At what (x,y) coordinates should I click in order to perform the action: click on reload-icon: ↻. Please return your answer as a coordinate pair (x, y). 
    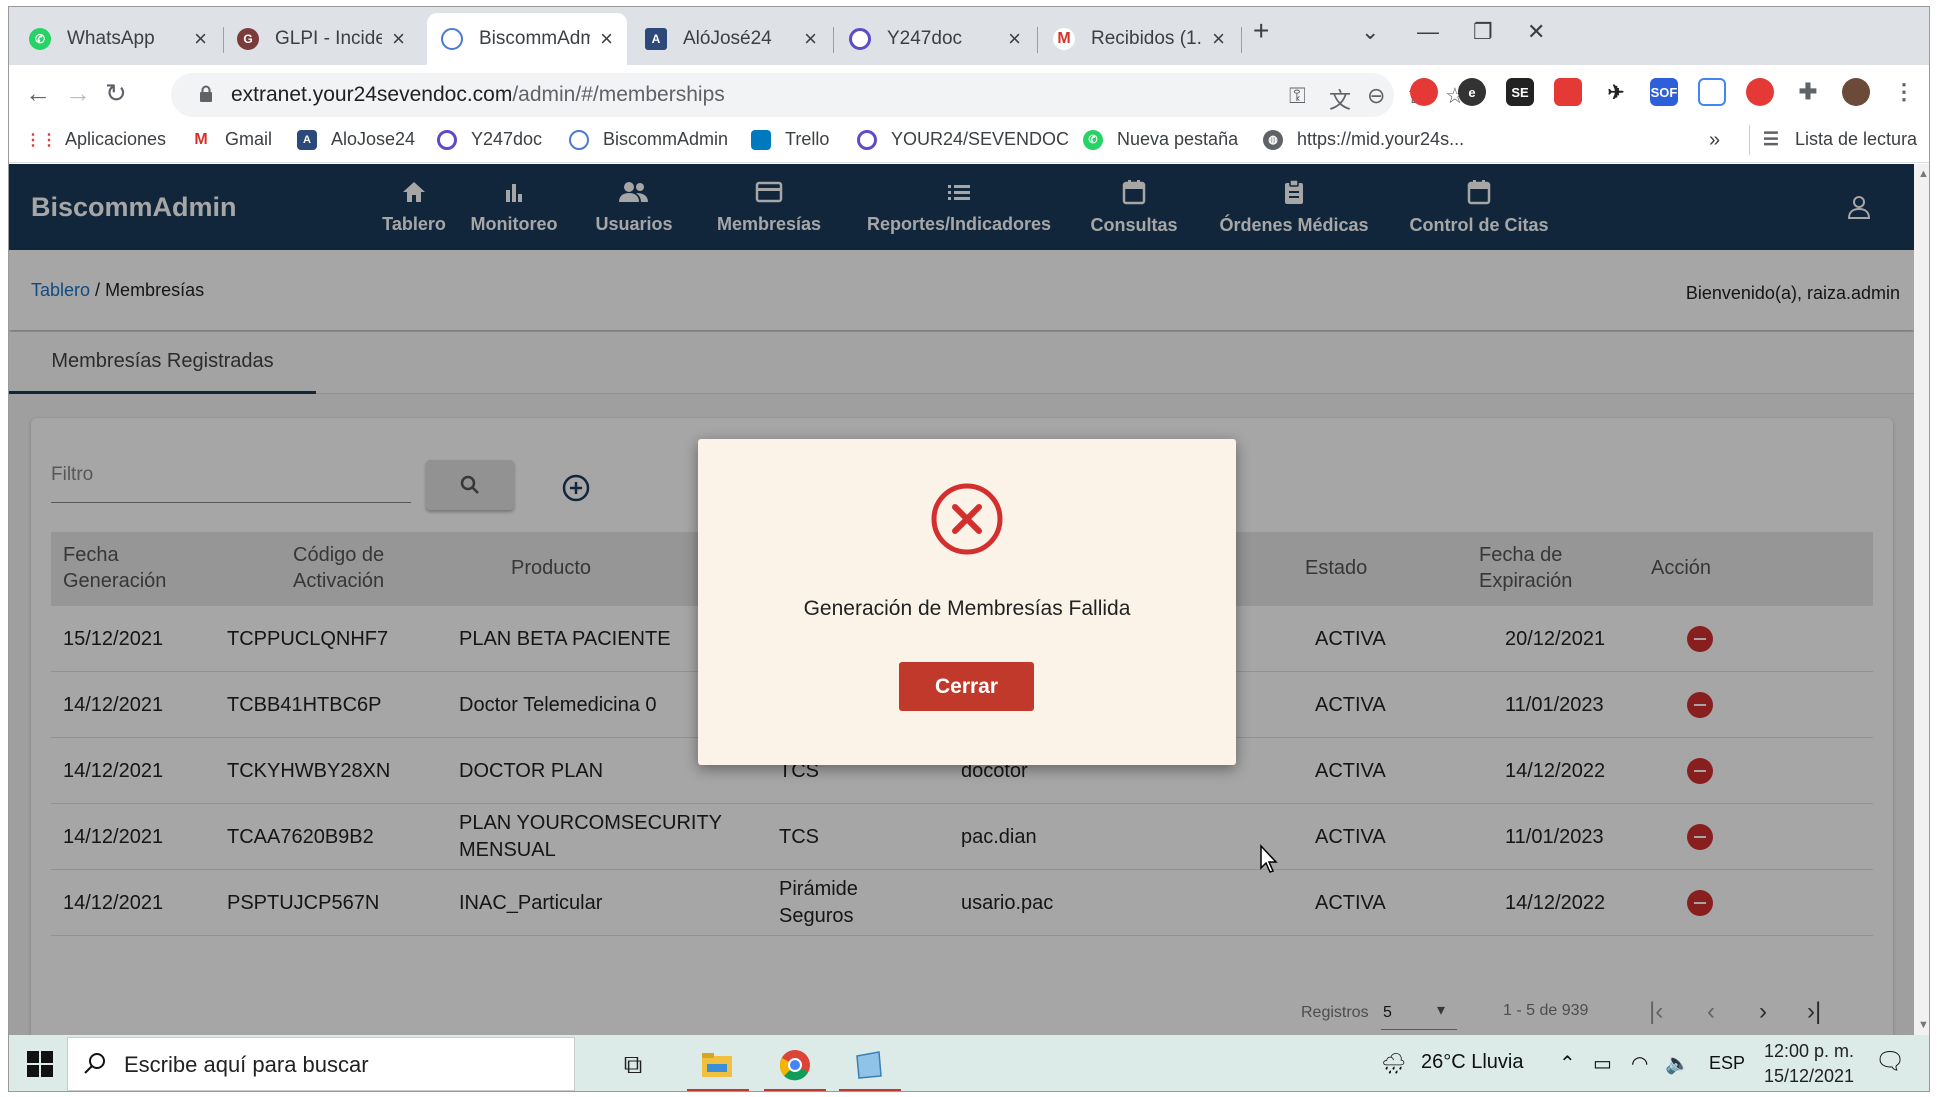
    Looking at the image, I should click on (116, 93).